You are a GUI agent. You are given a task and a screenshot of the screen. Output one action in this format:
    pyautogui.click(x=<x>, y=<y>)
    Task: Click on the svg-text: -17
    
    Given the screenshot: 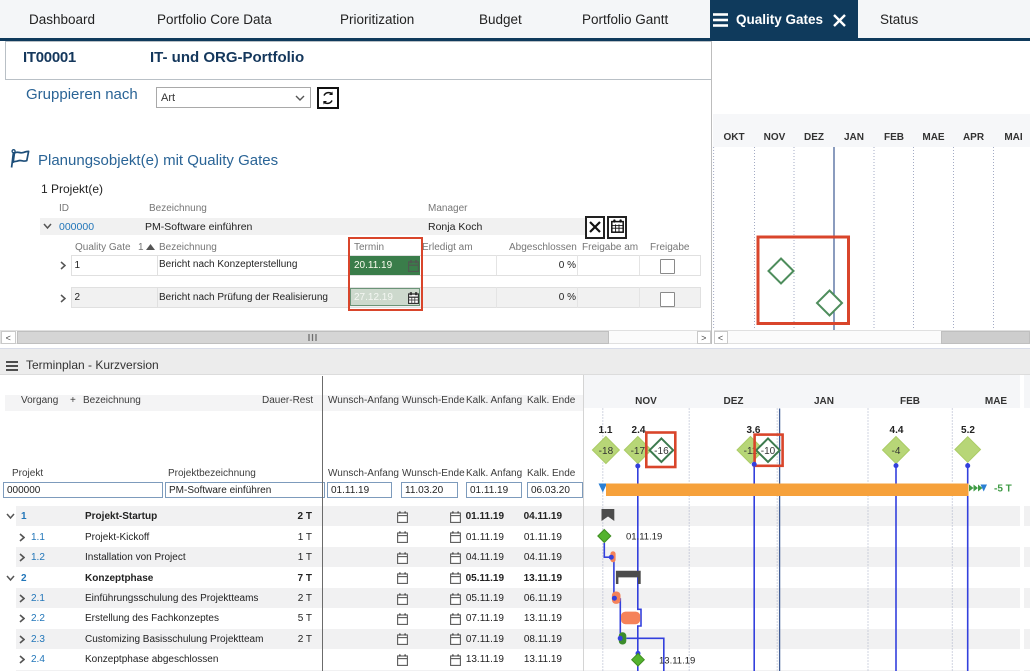 What is the action you would take?
    pyautogui.click(x=638, y=451)
    